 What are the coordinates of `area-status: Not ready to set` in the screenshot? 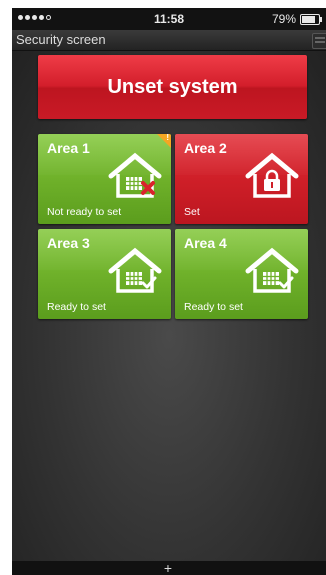 It's located at (84, 212).